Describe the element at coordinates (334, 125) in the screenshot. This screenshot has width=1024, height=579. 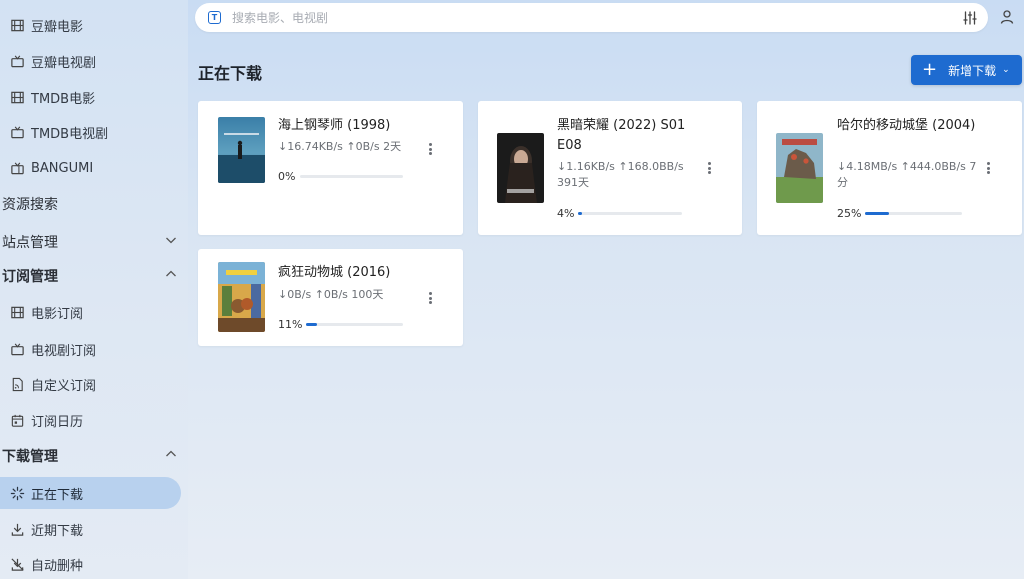
I see `download-title: 海上钢琴师 (1998)` at that location.